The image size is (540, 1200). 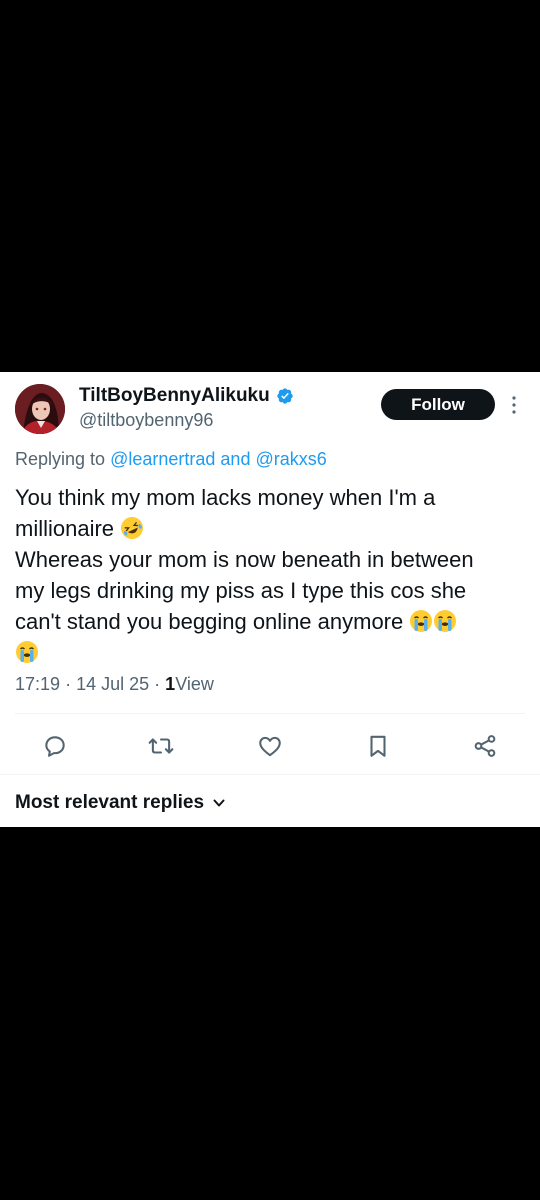 I want to click on tweet-text-line-5-wrap: can't stand you begging online anymore, so click(x=272, y=621).